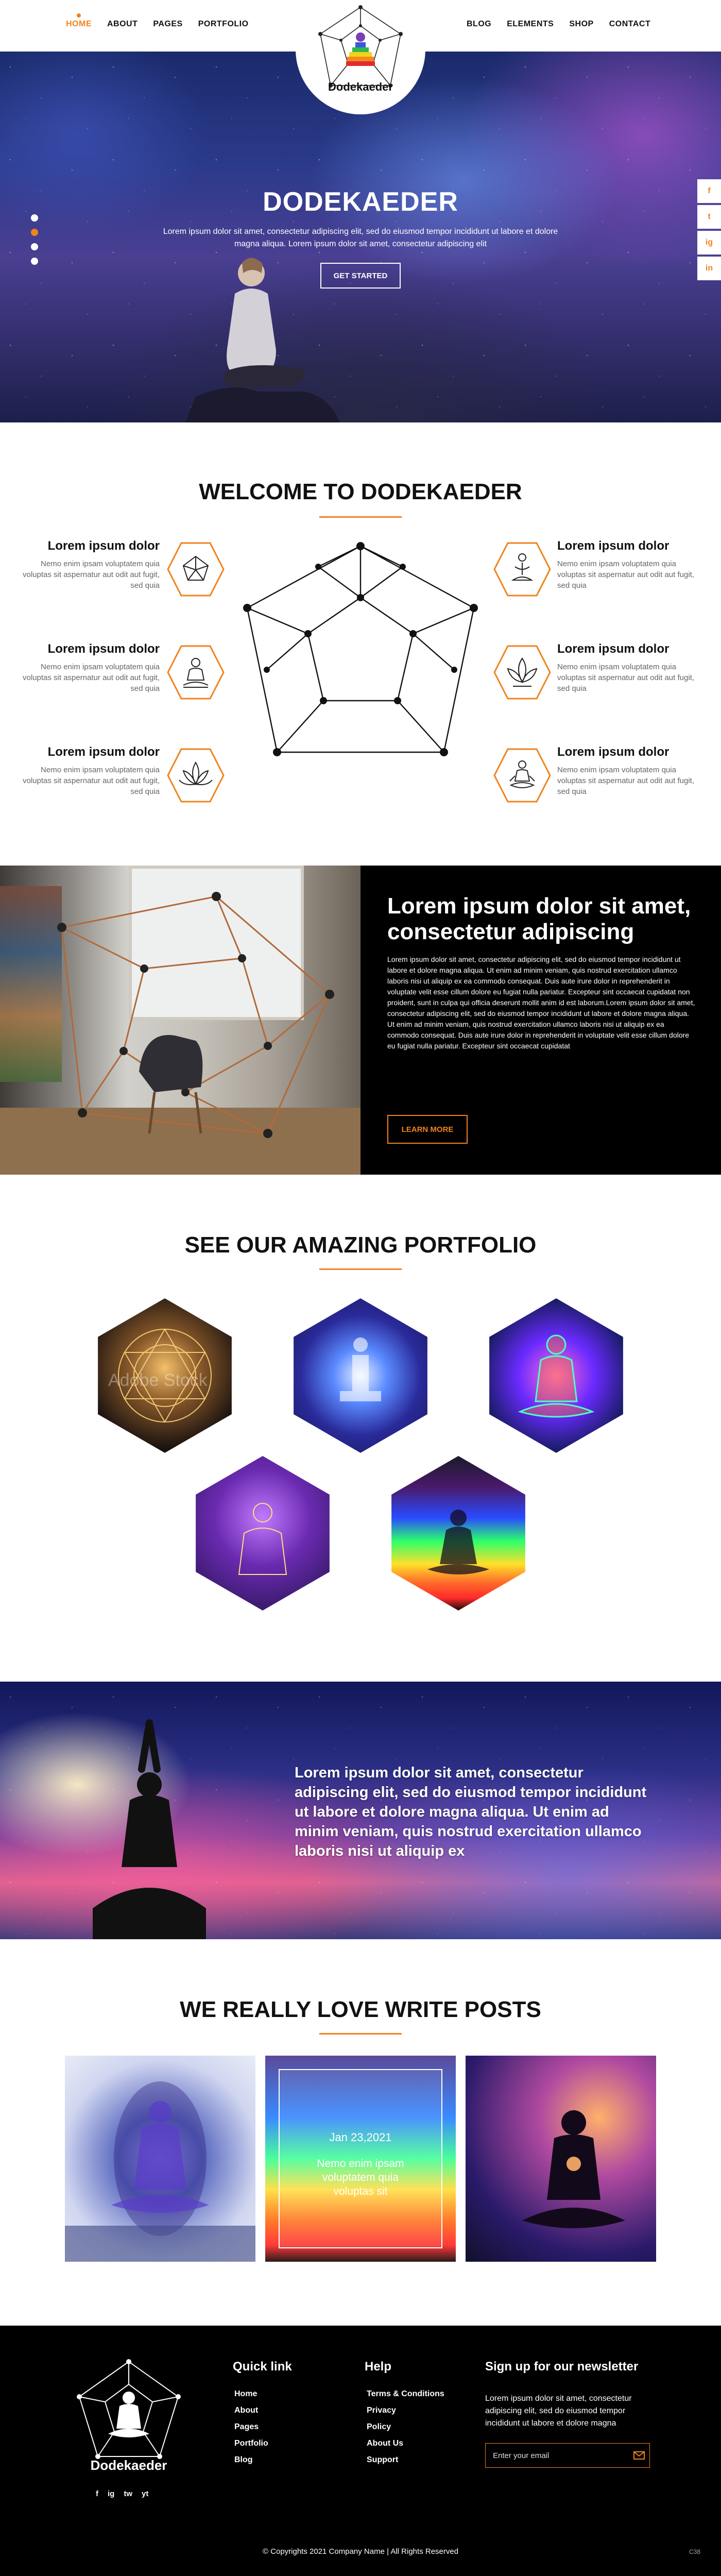  Describe the element at coordinates (251, 2460) in the screenshot. I see `footer-link-blog: Blog` at that location.